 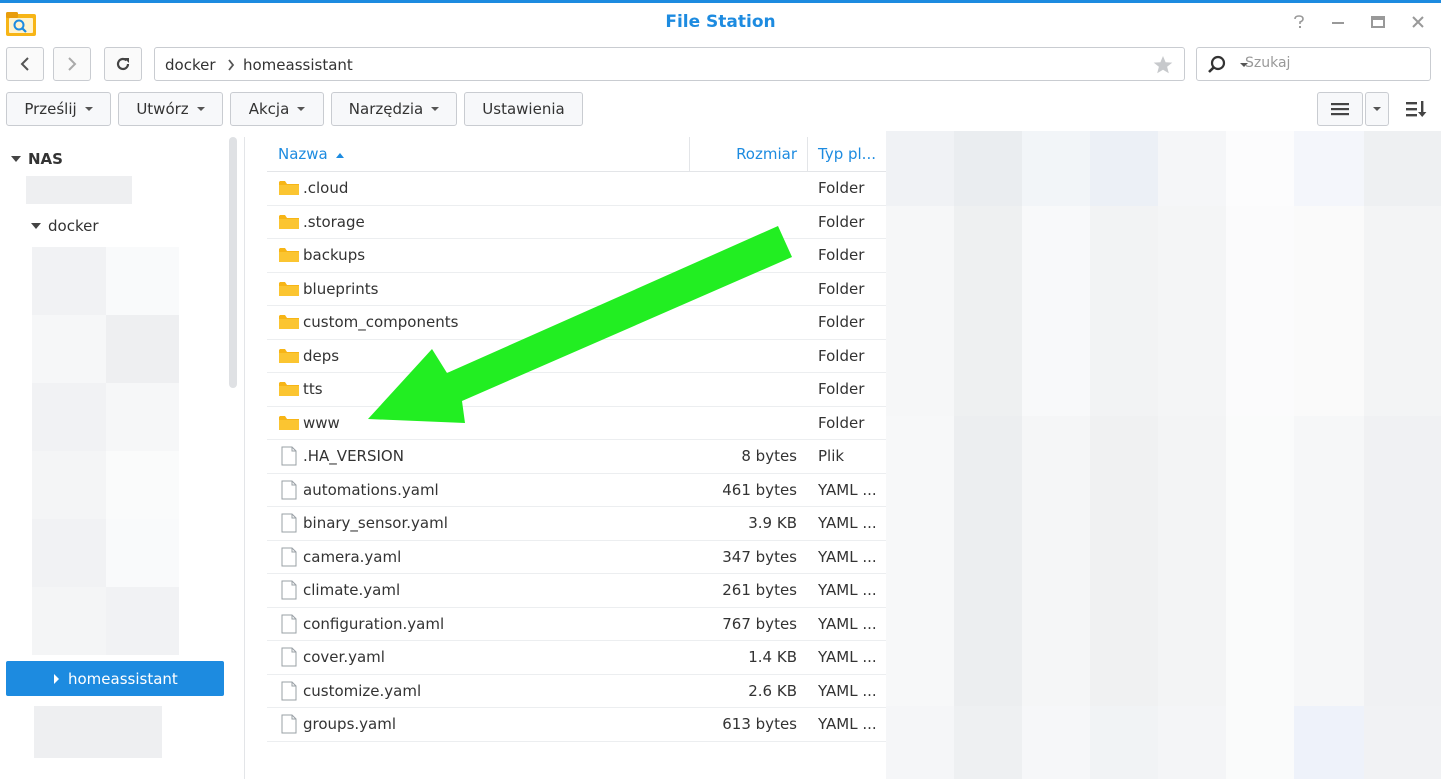 What do you see at coordinates (772, 657) in the screenshot?
I see `file-size: 1.4 KB` at bounding box center [772, 657].